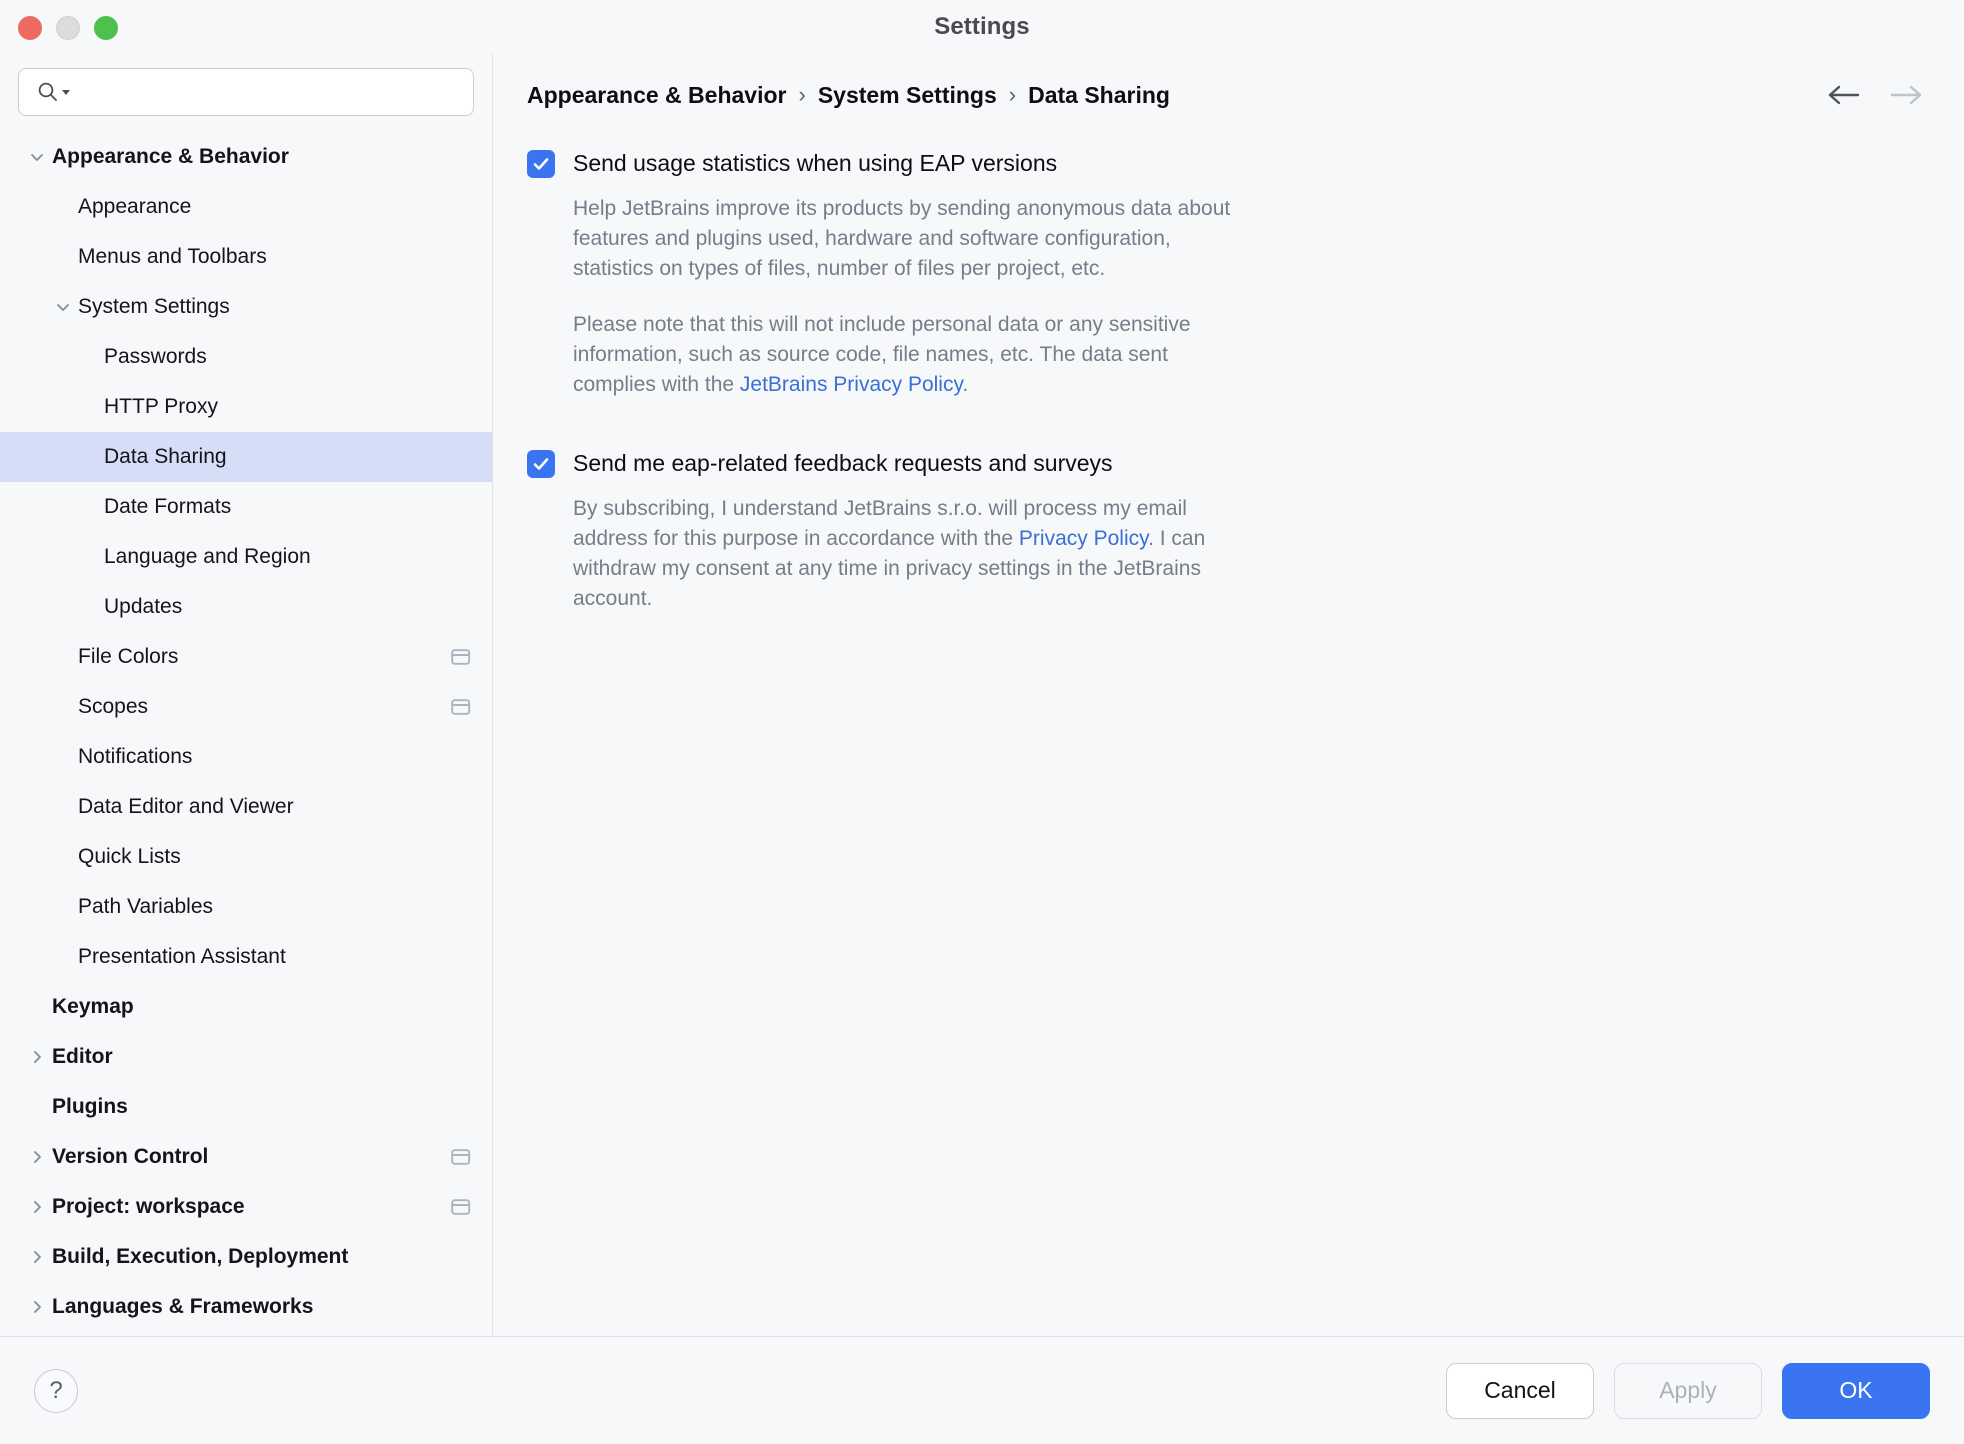 The height and width of the screenshot is (1444, 1964). I want to click on breadcrumb-crumb: System Settings, so click(907, 95).